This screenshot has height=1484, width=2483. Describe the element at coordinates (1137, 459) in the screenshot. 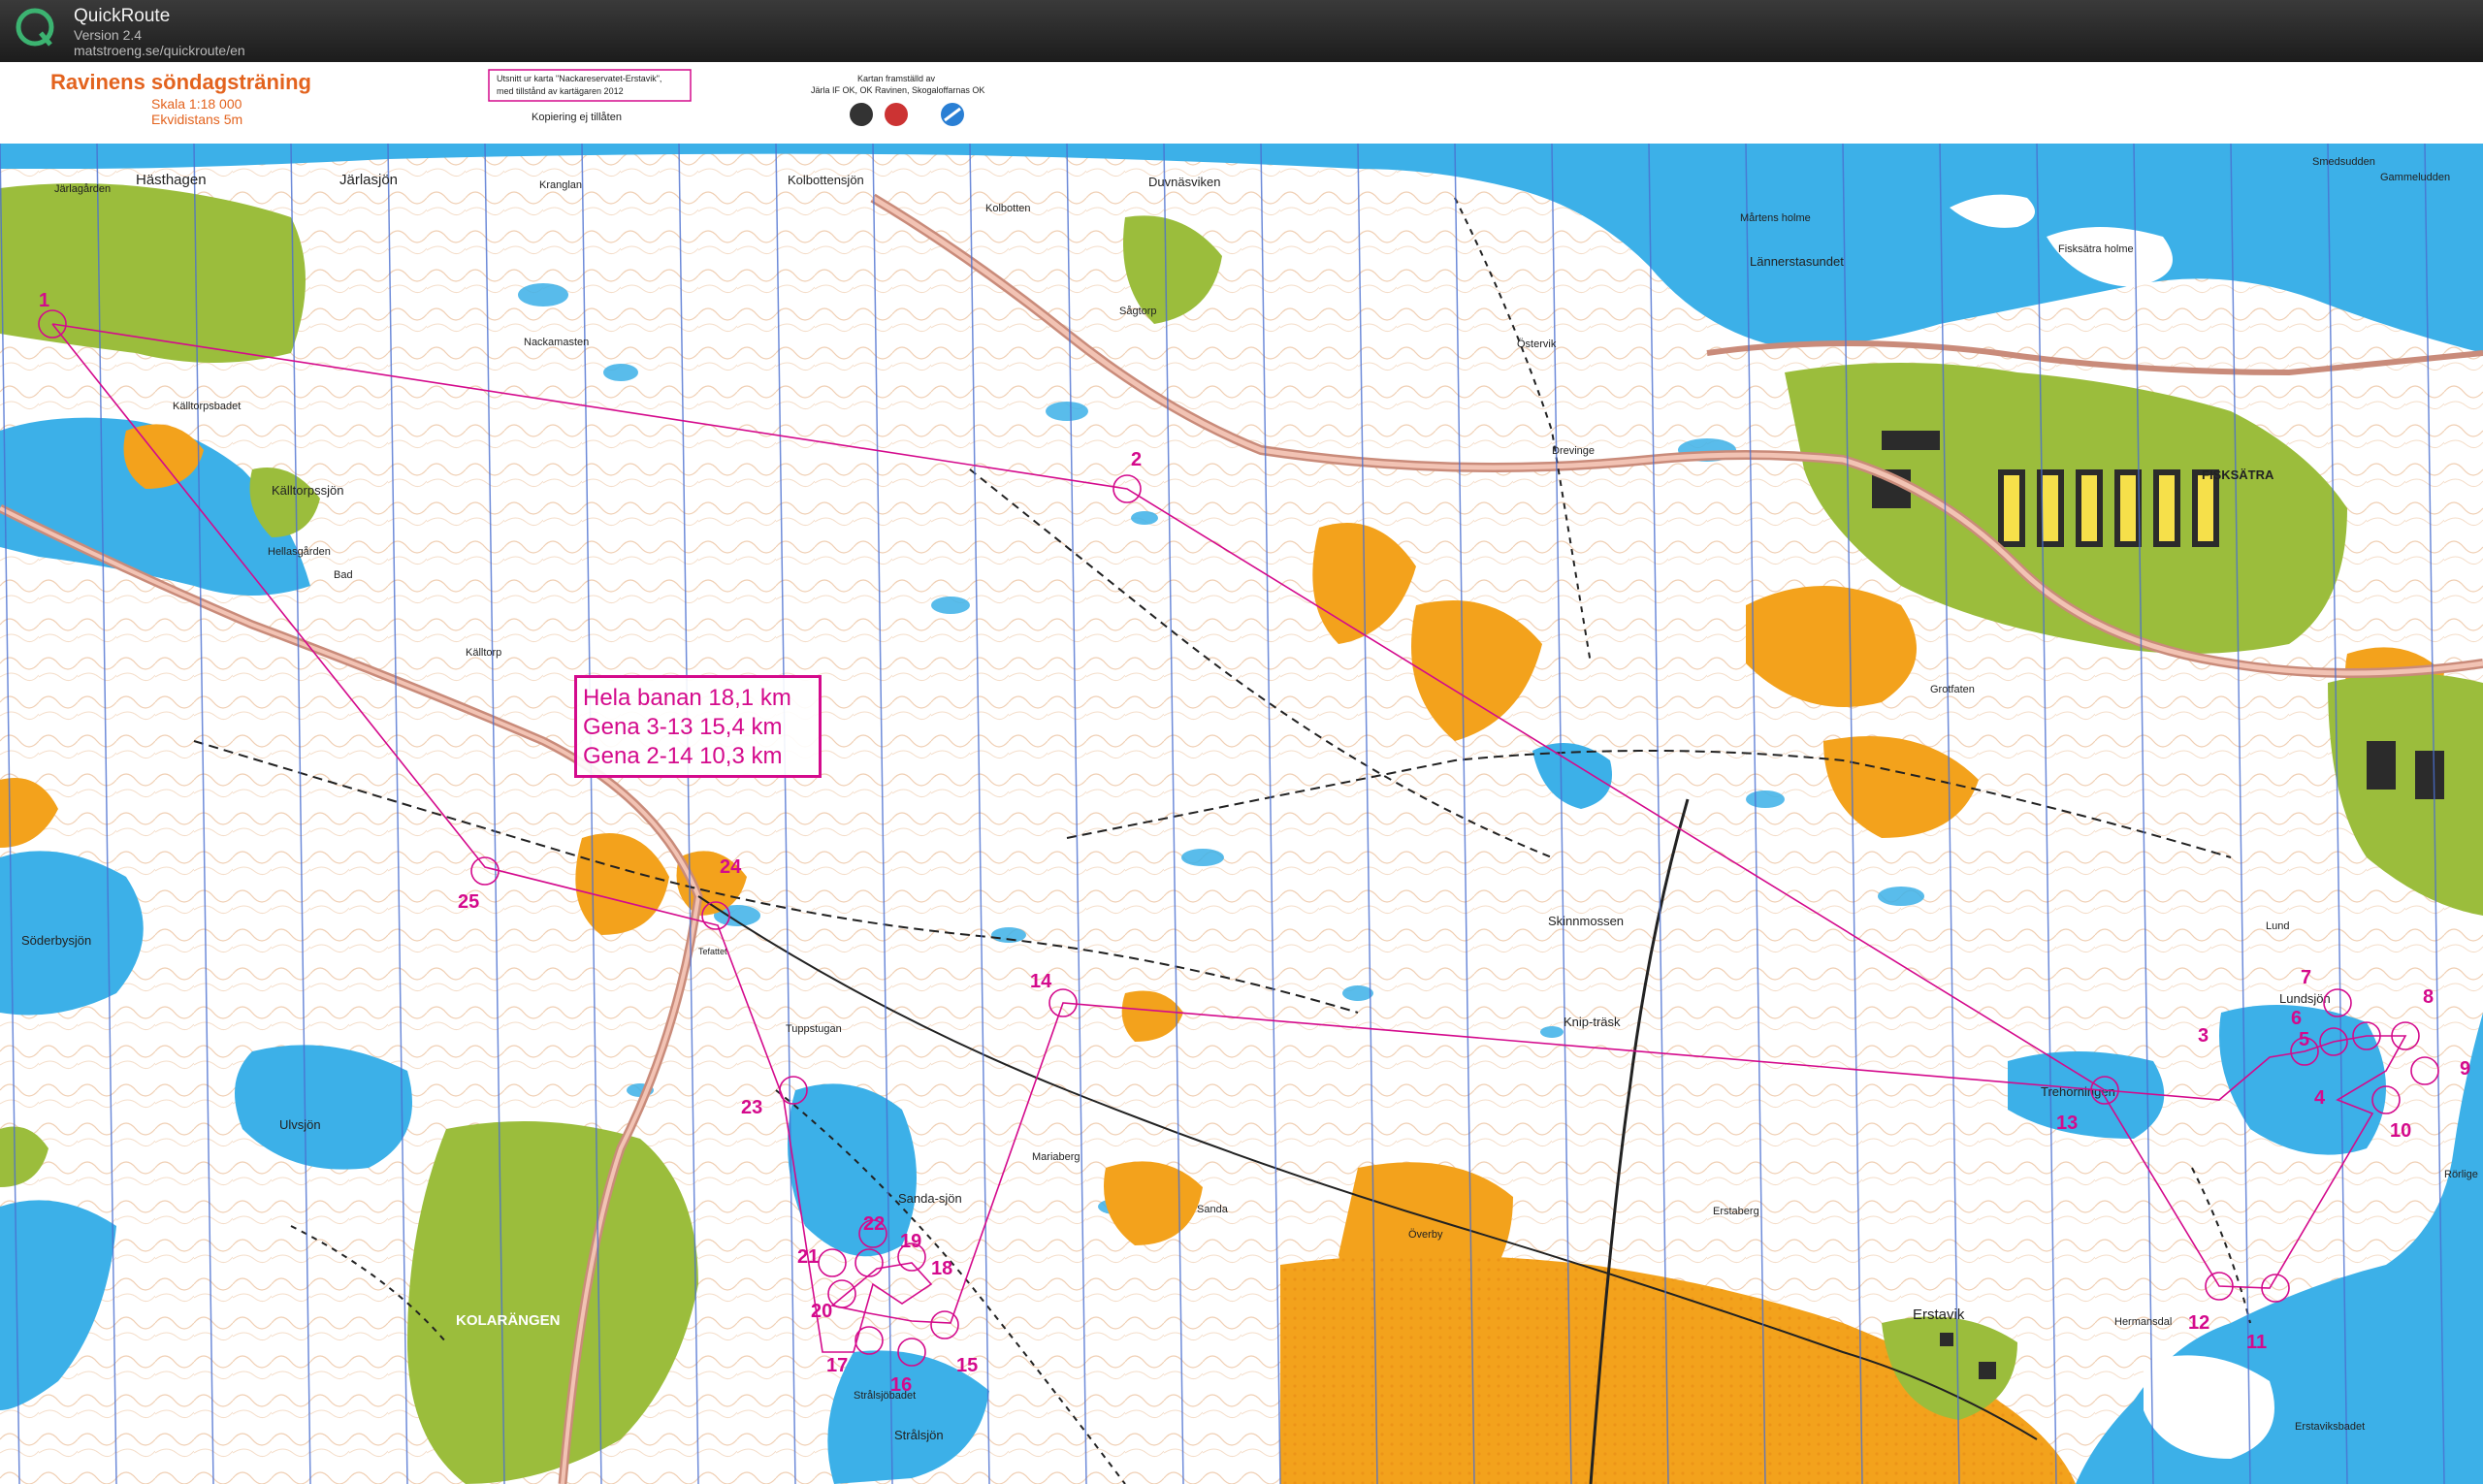

I see `control-label: 2` at that location.